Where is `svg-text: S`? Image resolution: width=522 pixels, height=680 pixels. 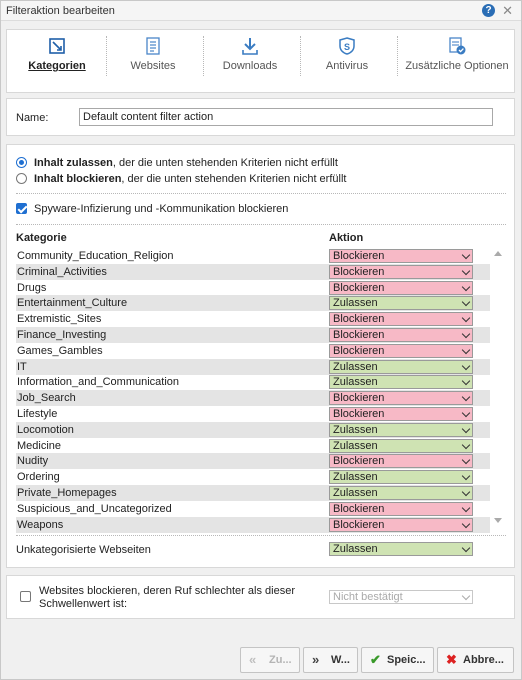 svg-text: S is located at coordinates (347, 47).